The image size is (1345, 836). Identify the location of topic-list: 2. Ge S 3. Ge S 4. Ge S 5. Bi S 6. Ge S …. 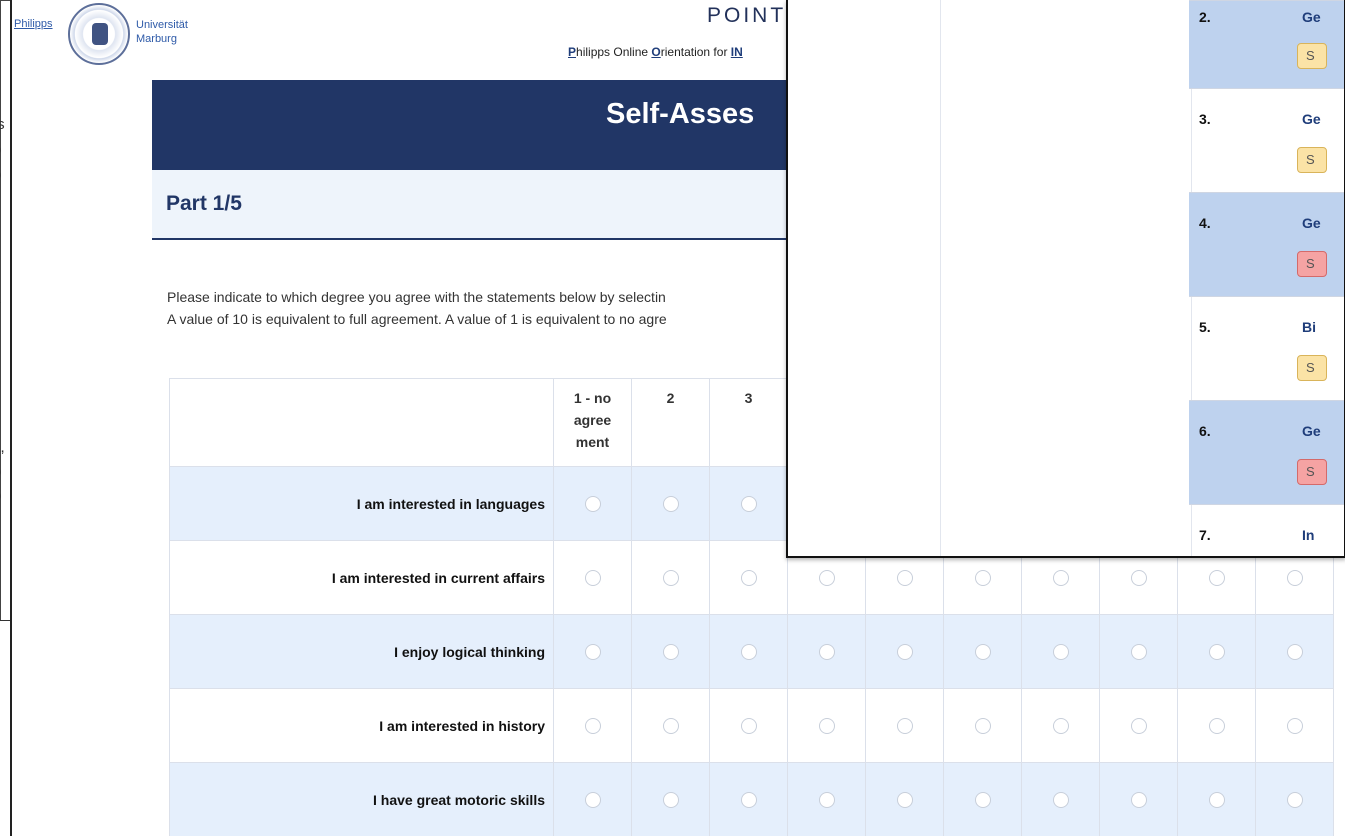
(1266, 278).